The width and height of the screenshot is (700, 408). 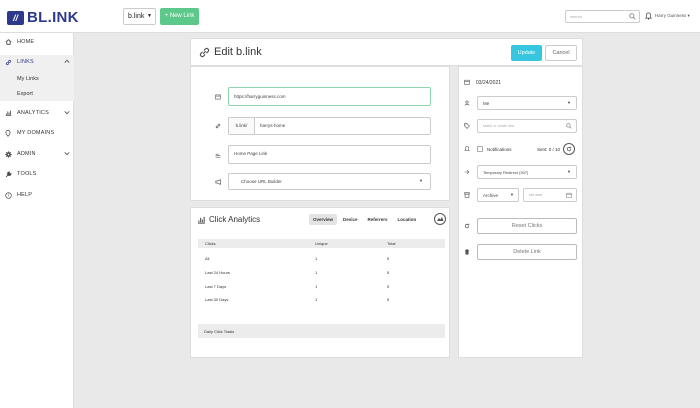 I want to click on chart-options-button, so click(x=440, y=219).